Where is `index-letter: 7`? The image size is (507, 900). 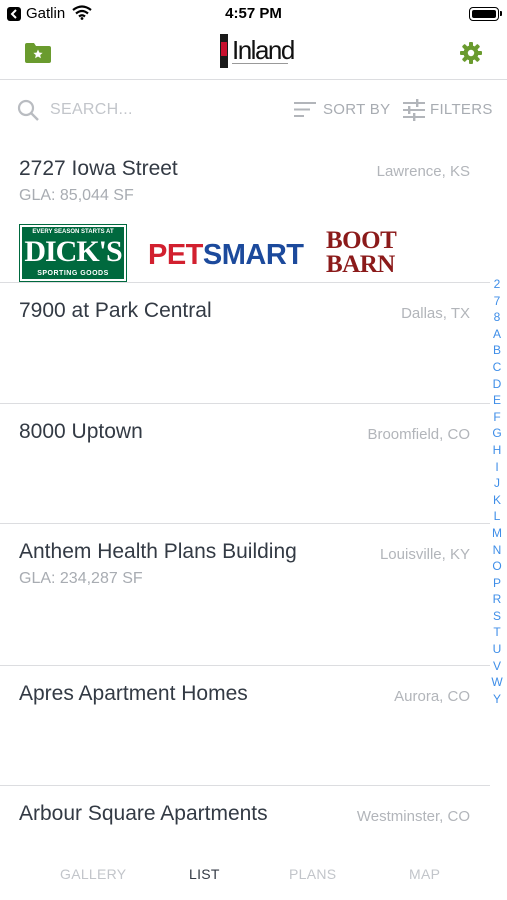
index-letter: 7 is located at coordinates (497, 301).